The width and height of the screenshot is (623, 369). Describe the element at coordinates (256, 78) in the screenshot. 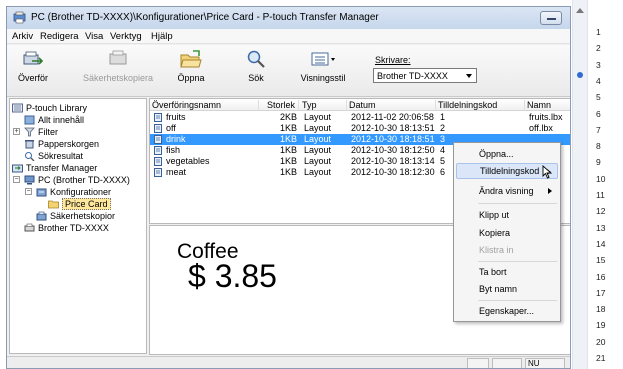

I see `search-label: Sök` at that location.